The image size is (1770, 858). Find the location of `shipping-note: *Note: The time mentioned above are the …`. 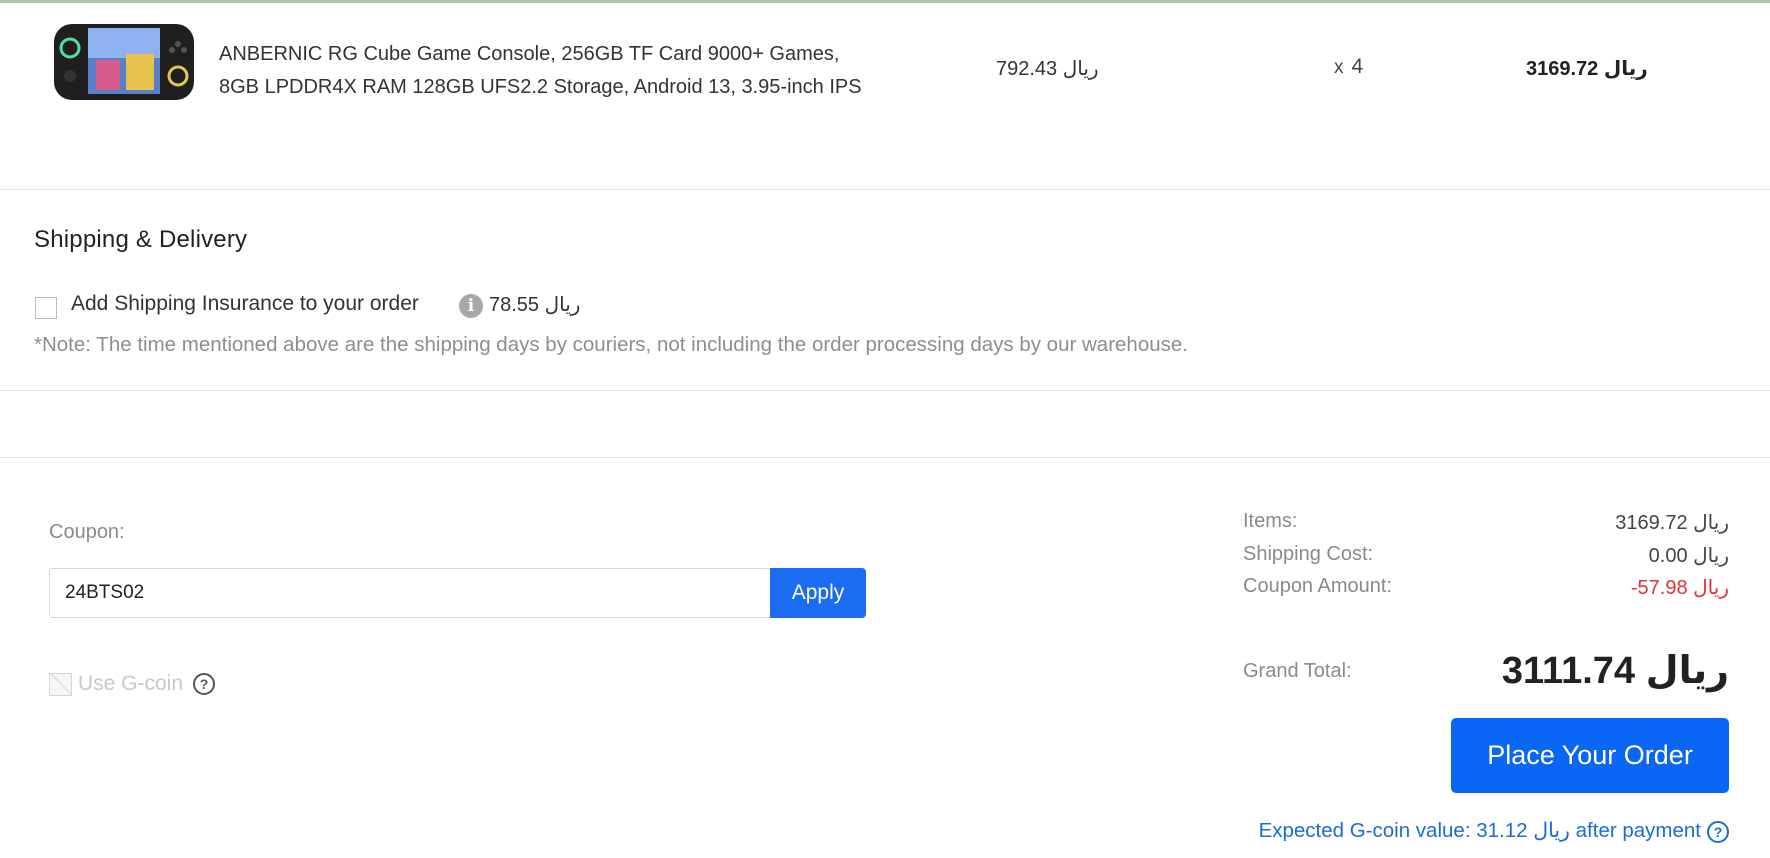

shipping-note: *Note: The time mentioned above are the … is located at coordinates (611, 344).